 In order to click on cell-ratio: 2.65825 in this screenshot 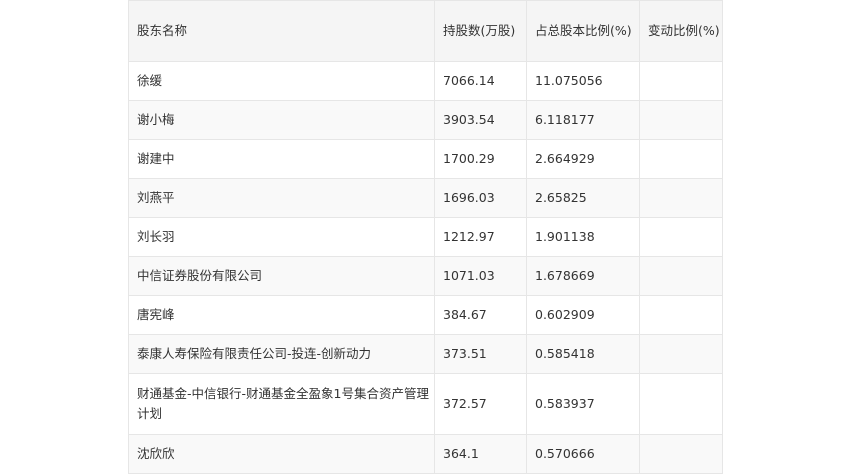, I will do `click(583, 198)`.